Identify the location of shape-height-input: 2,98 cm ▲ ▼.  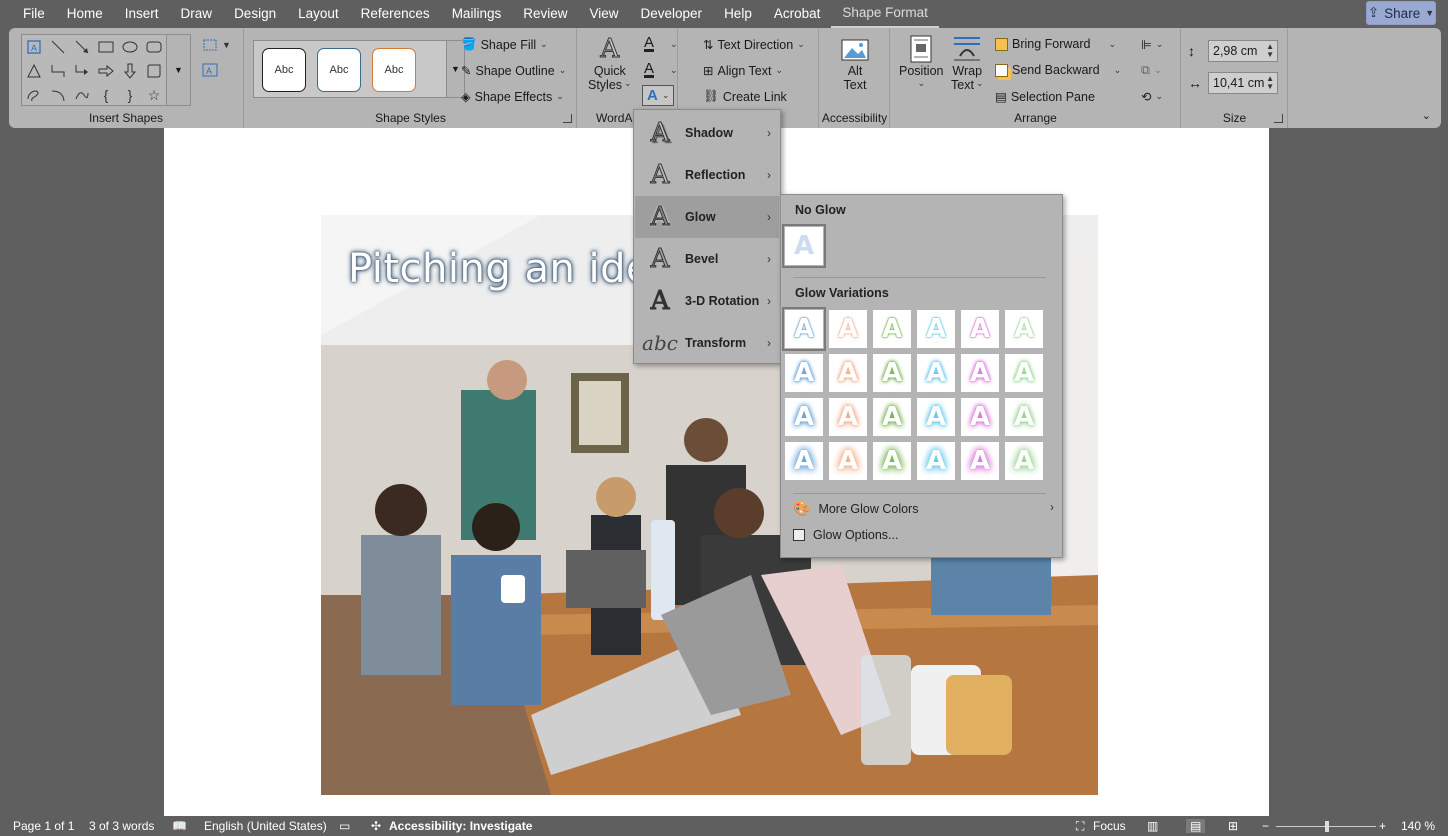
(1243, 51).